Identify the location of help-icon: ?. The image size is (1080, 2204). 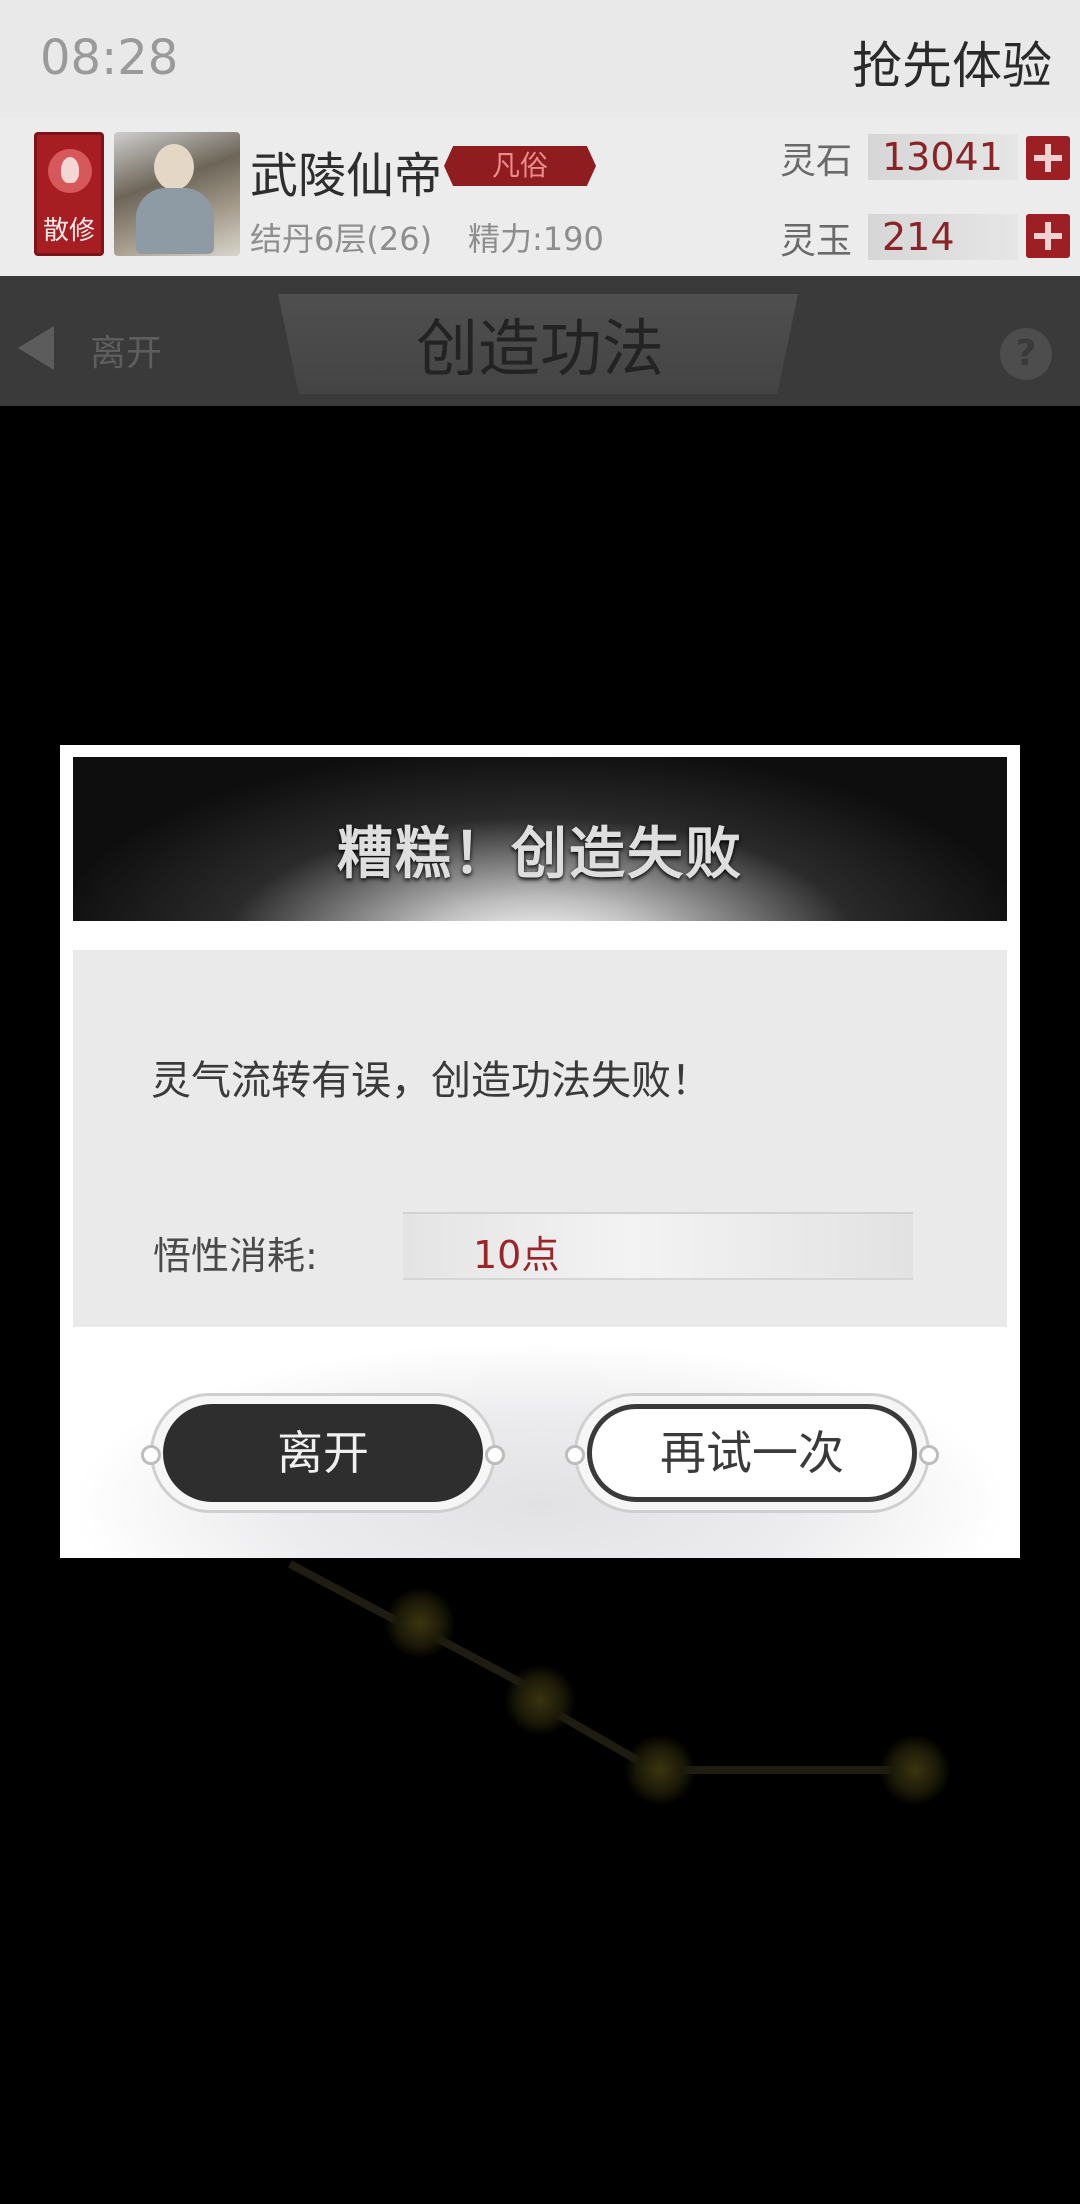
(1026, 354).